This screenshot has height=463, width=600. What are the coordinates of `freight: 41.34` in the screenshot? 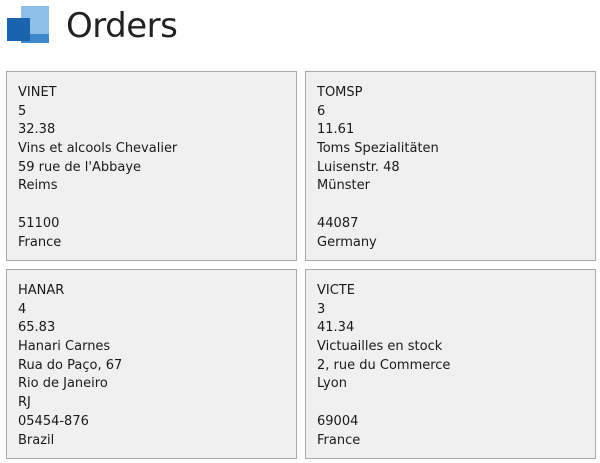 It's located at (336, 328).